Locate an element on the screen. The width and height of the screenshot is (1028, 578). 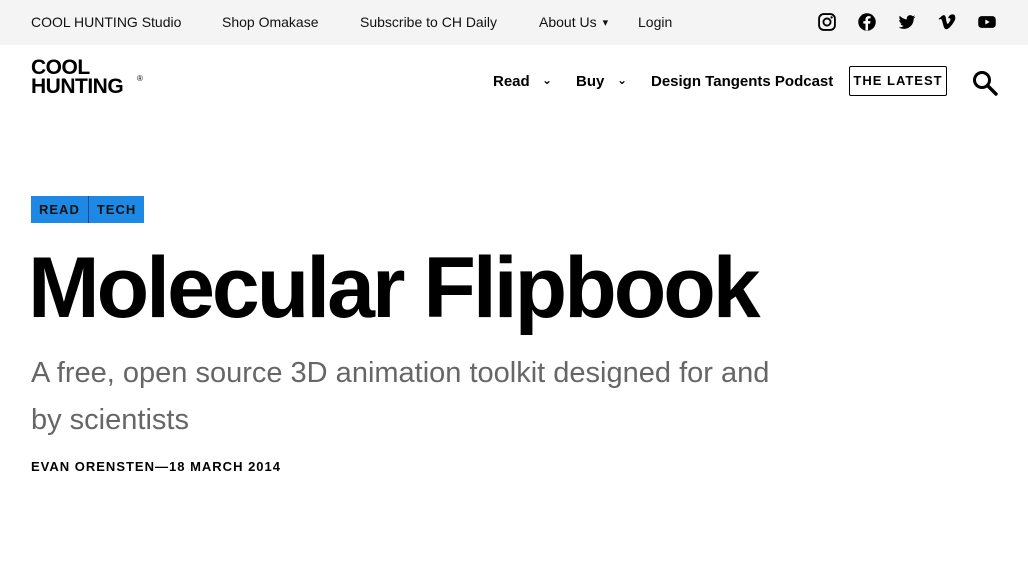
about-us-link: About Us ▾ is located at coordinates (573, 23).